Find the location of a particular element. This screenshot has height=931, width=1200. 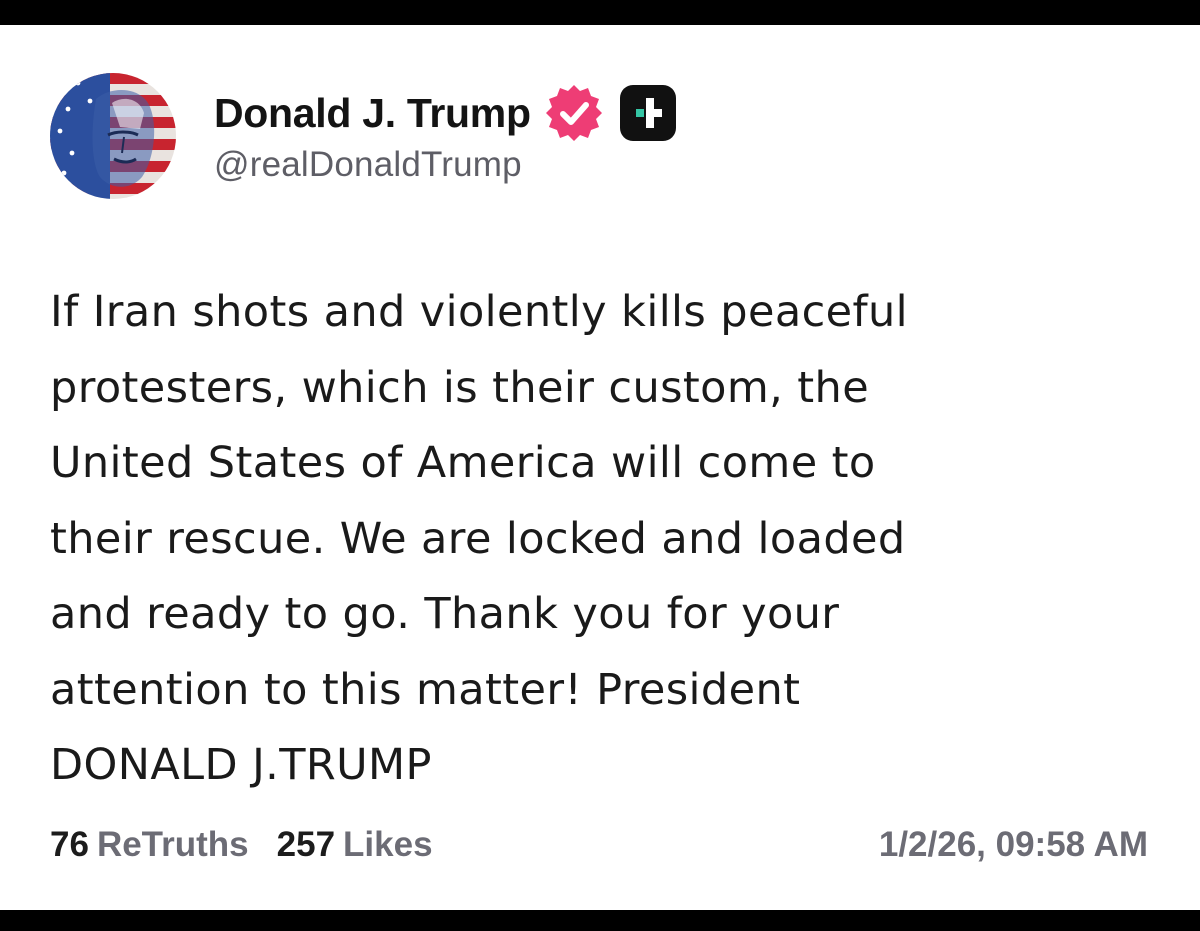

retruths-stat: 76 ReTruths is located at coordinates (149, 845).